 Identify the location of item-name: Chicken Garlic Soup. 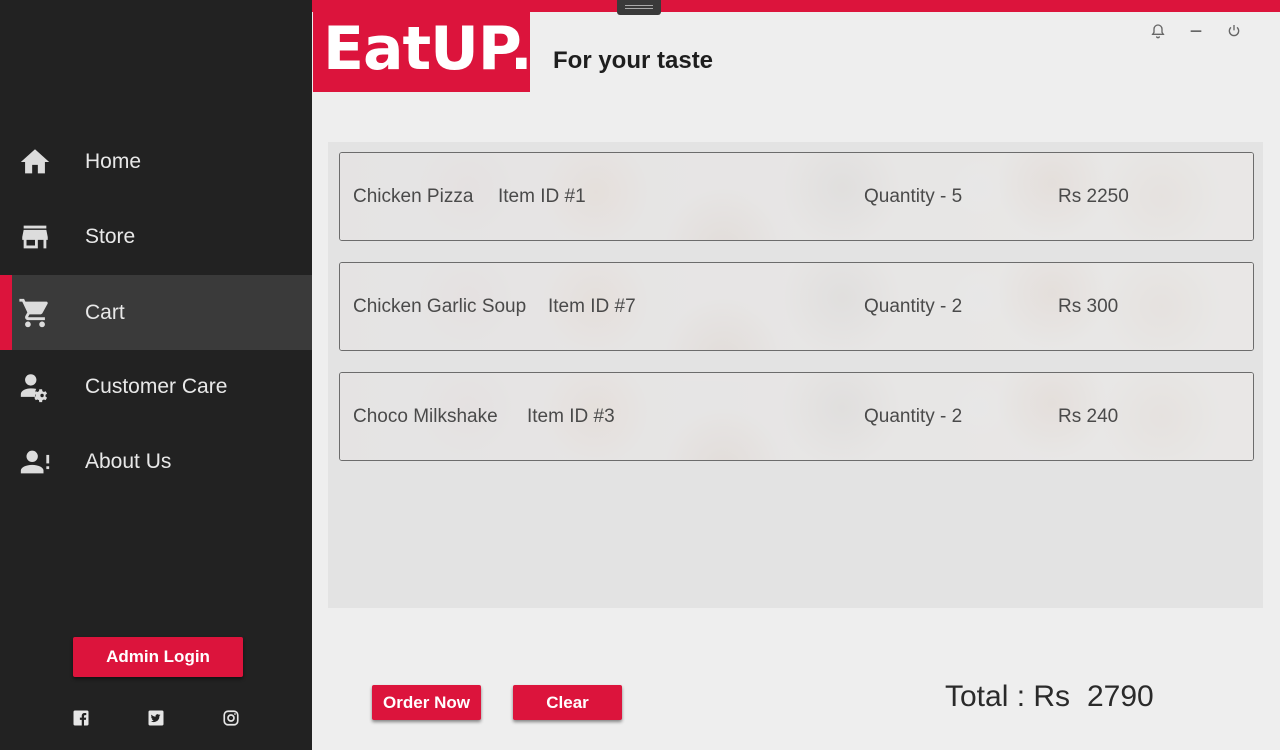
(440, 306).